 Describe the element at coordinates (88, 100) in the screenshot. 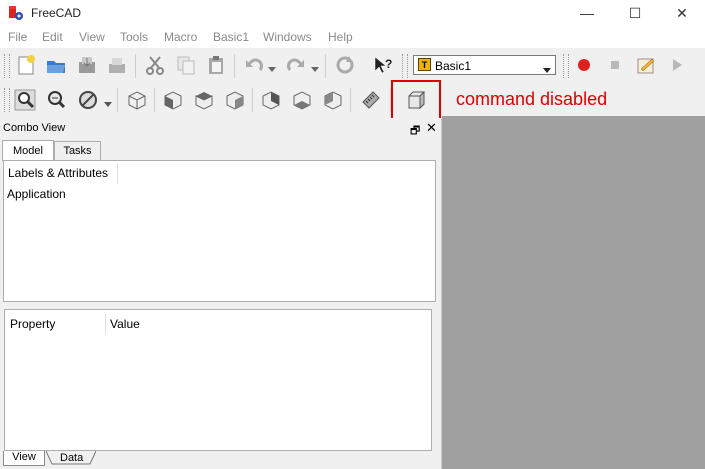

I see `draw-style-icon` at that location.